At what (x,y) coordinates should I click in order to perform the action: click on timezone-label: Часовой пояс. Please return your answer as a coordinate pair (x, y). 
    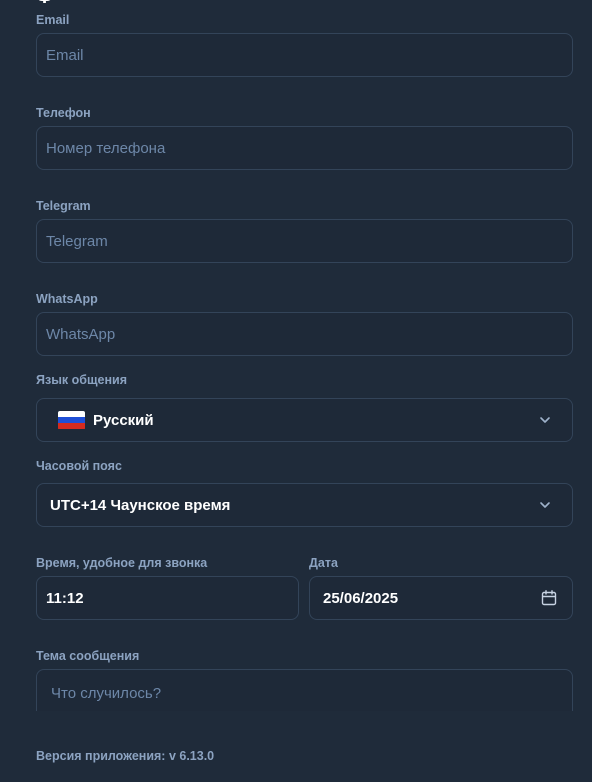
    Looking at the image, I should click on (79, 466).